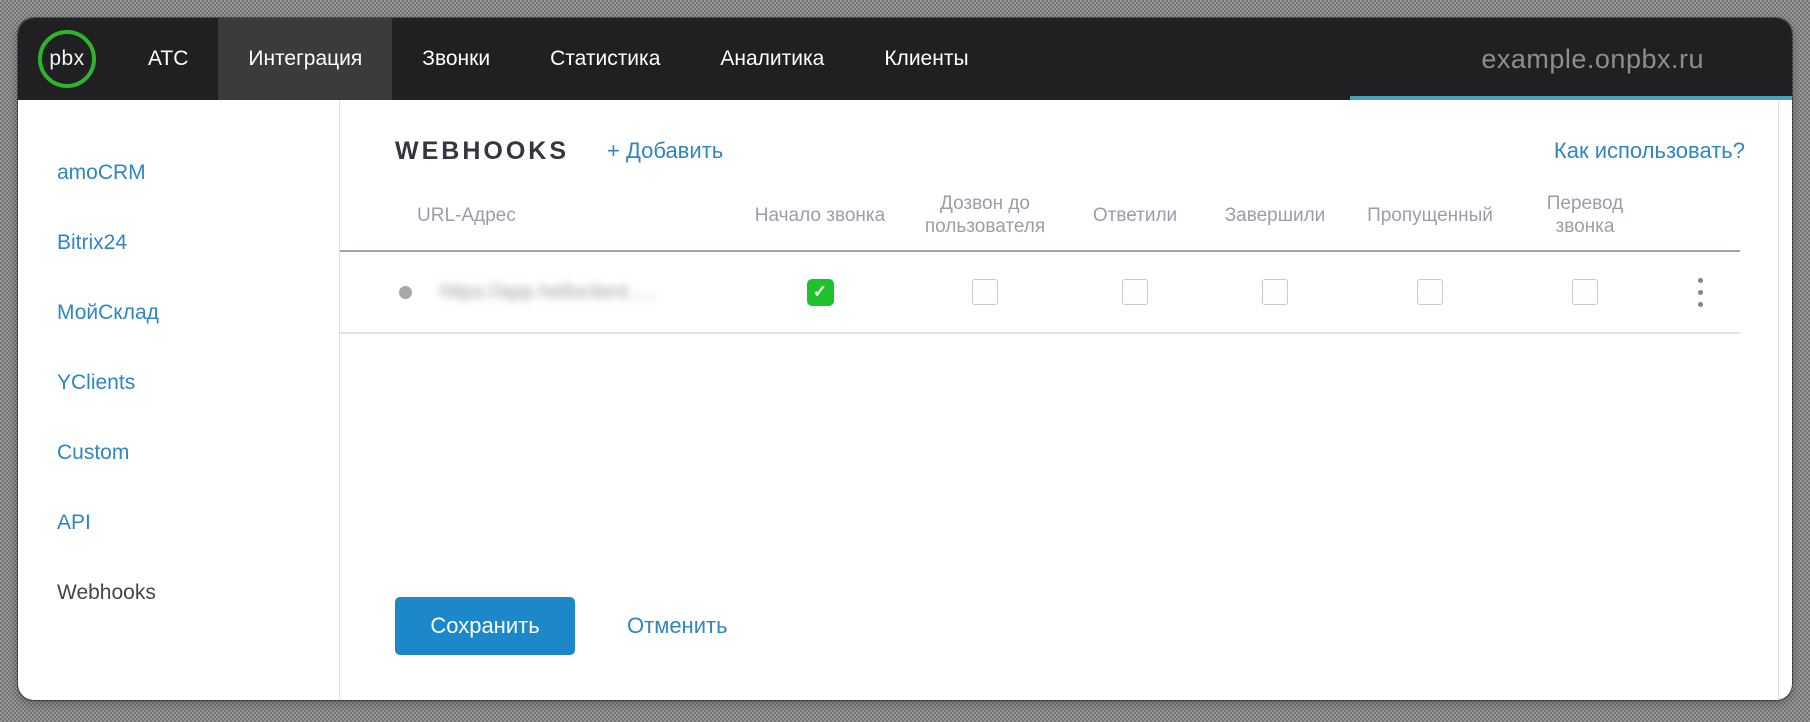 Image resolution: width=1810 pixels, height=722 pixels. Describe the element at coordinates (178, 523) in the screenshot. I see `sidebar-item-api: API` at that location.